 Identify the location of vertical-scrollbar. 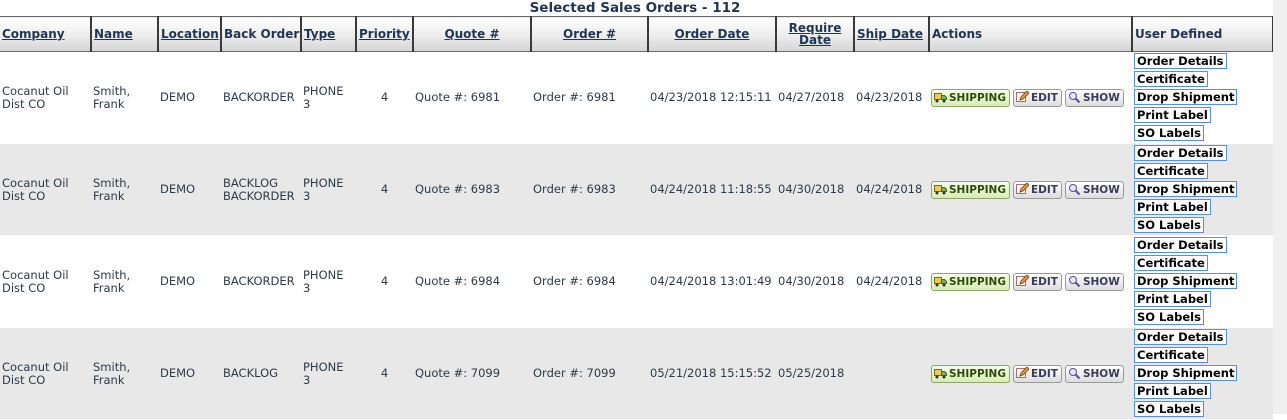
(1280, 207).